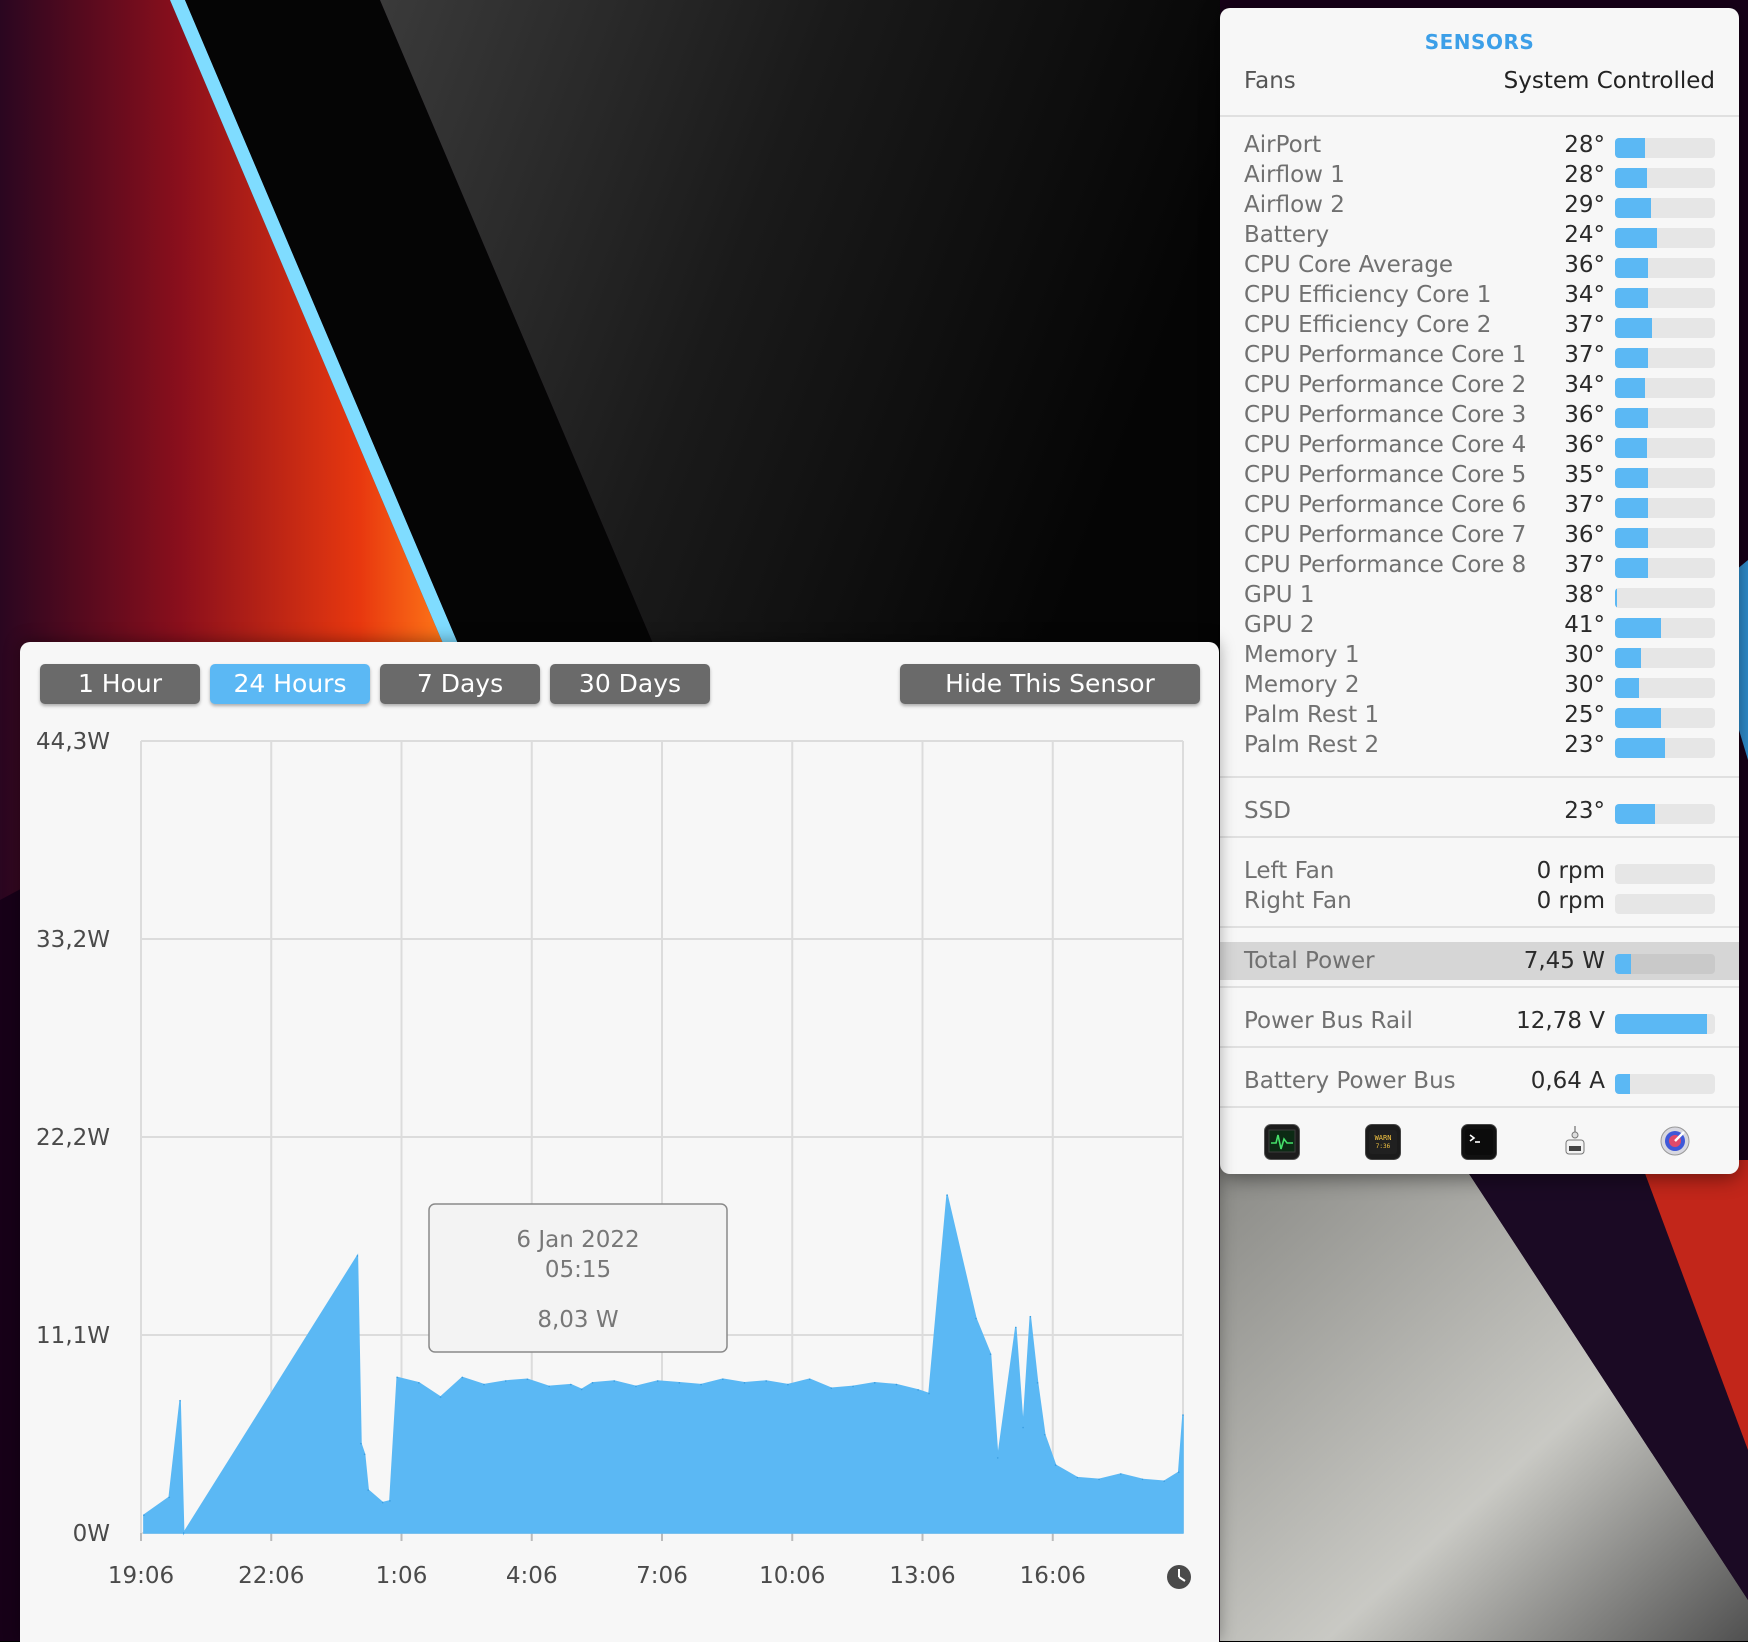  Describe the element at coordinates (1302, 685) in the screenshot. I see `sensor-name: Memory 2` at that location.